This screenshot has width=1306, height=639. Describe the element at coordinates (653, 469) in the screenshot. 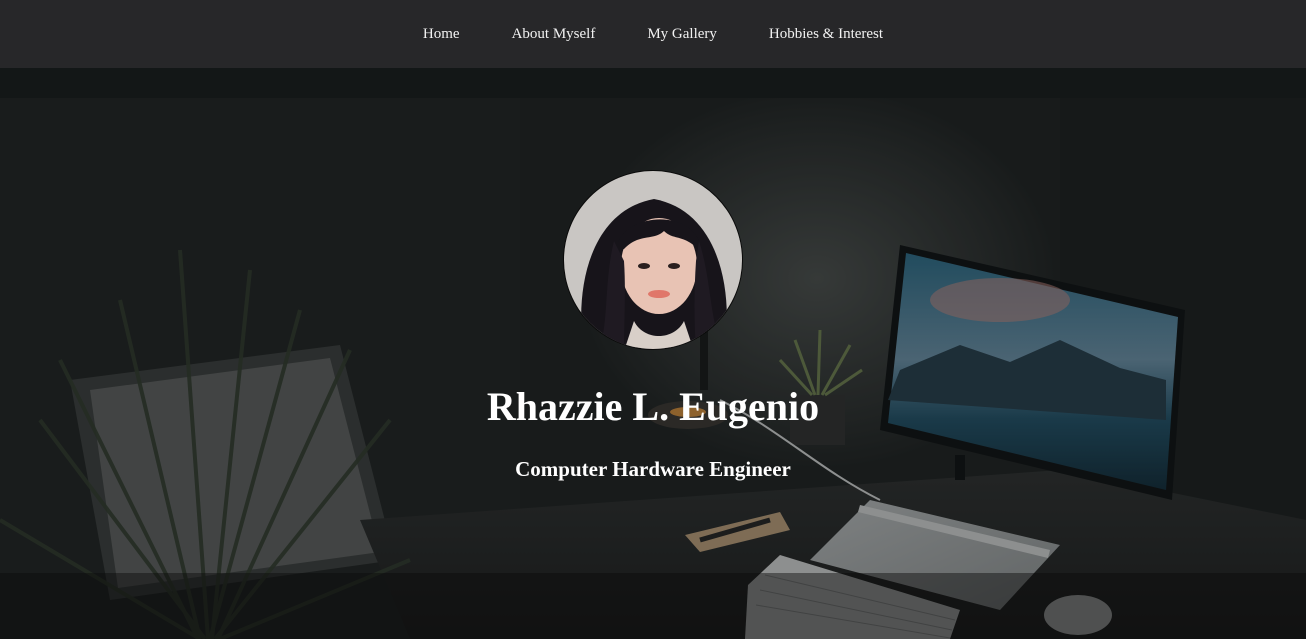

I see `profile-role: Computer Hardware Engineer` at that location.